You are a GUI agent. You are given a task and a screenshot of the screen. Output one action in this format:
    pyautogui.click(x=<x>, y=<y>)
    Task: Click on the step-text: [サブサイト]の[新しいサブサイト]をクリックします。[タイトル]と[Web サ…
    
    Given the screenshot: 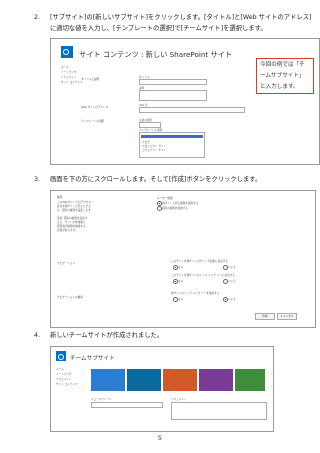 What is the action you would take?
    pyautogui.click(x=181, y=23)
    